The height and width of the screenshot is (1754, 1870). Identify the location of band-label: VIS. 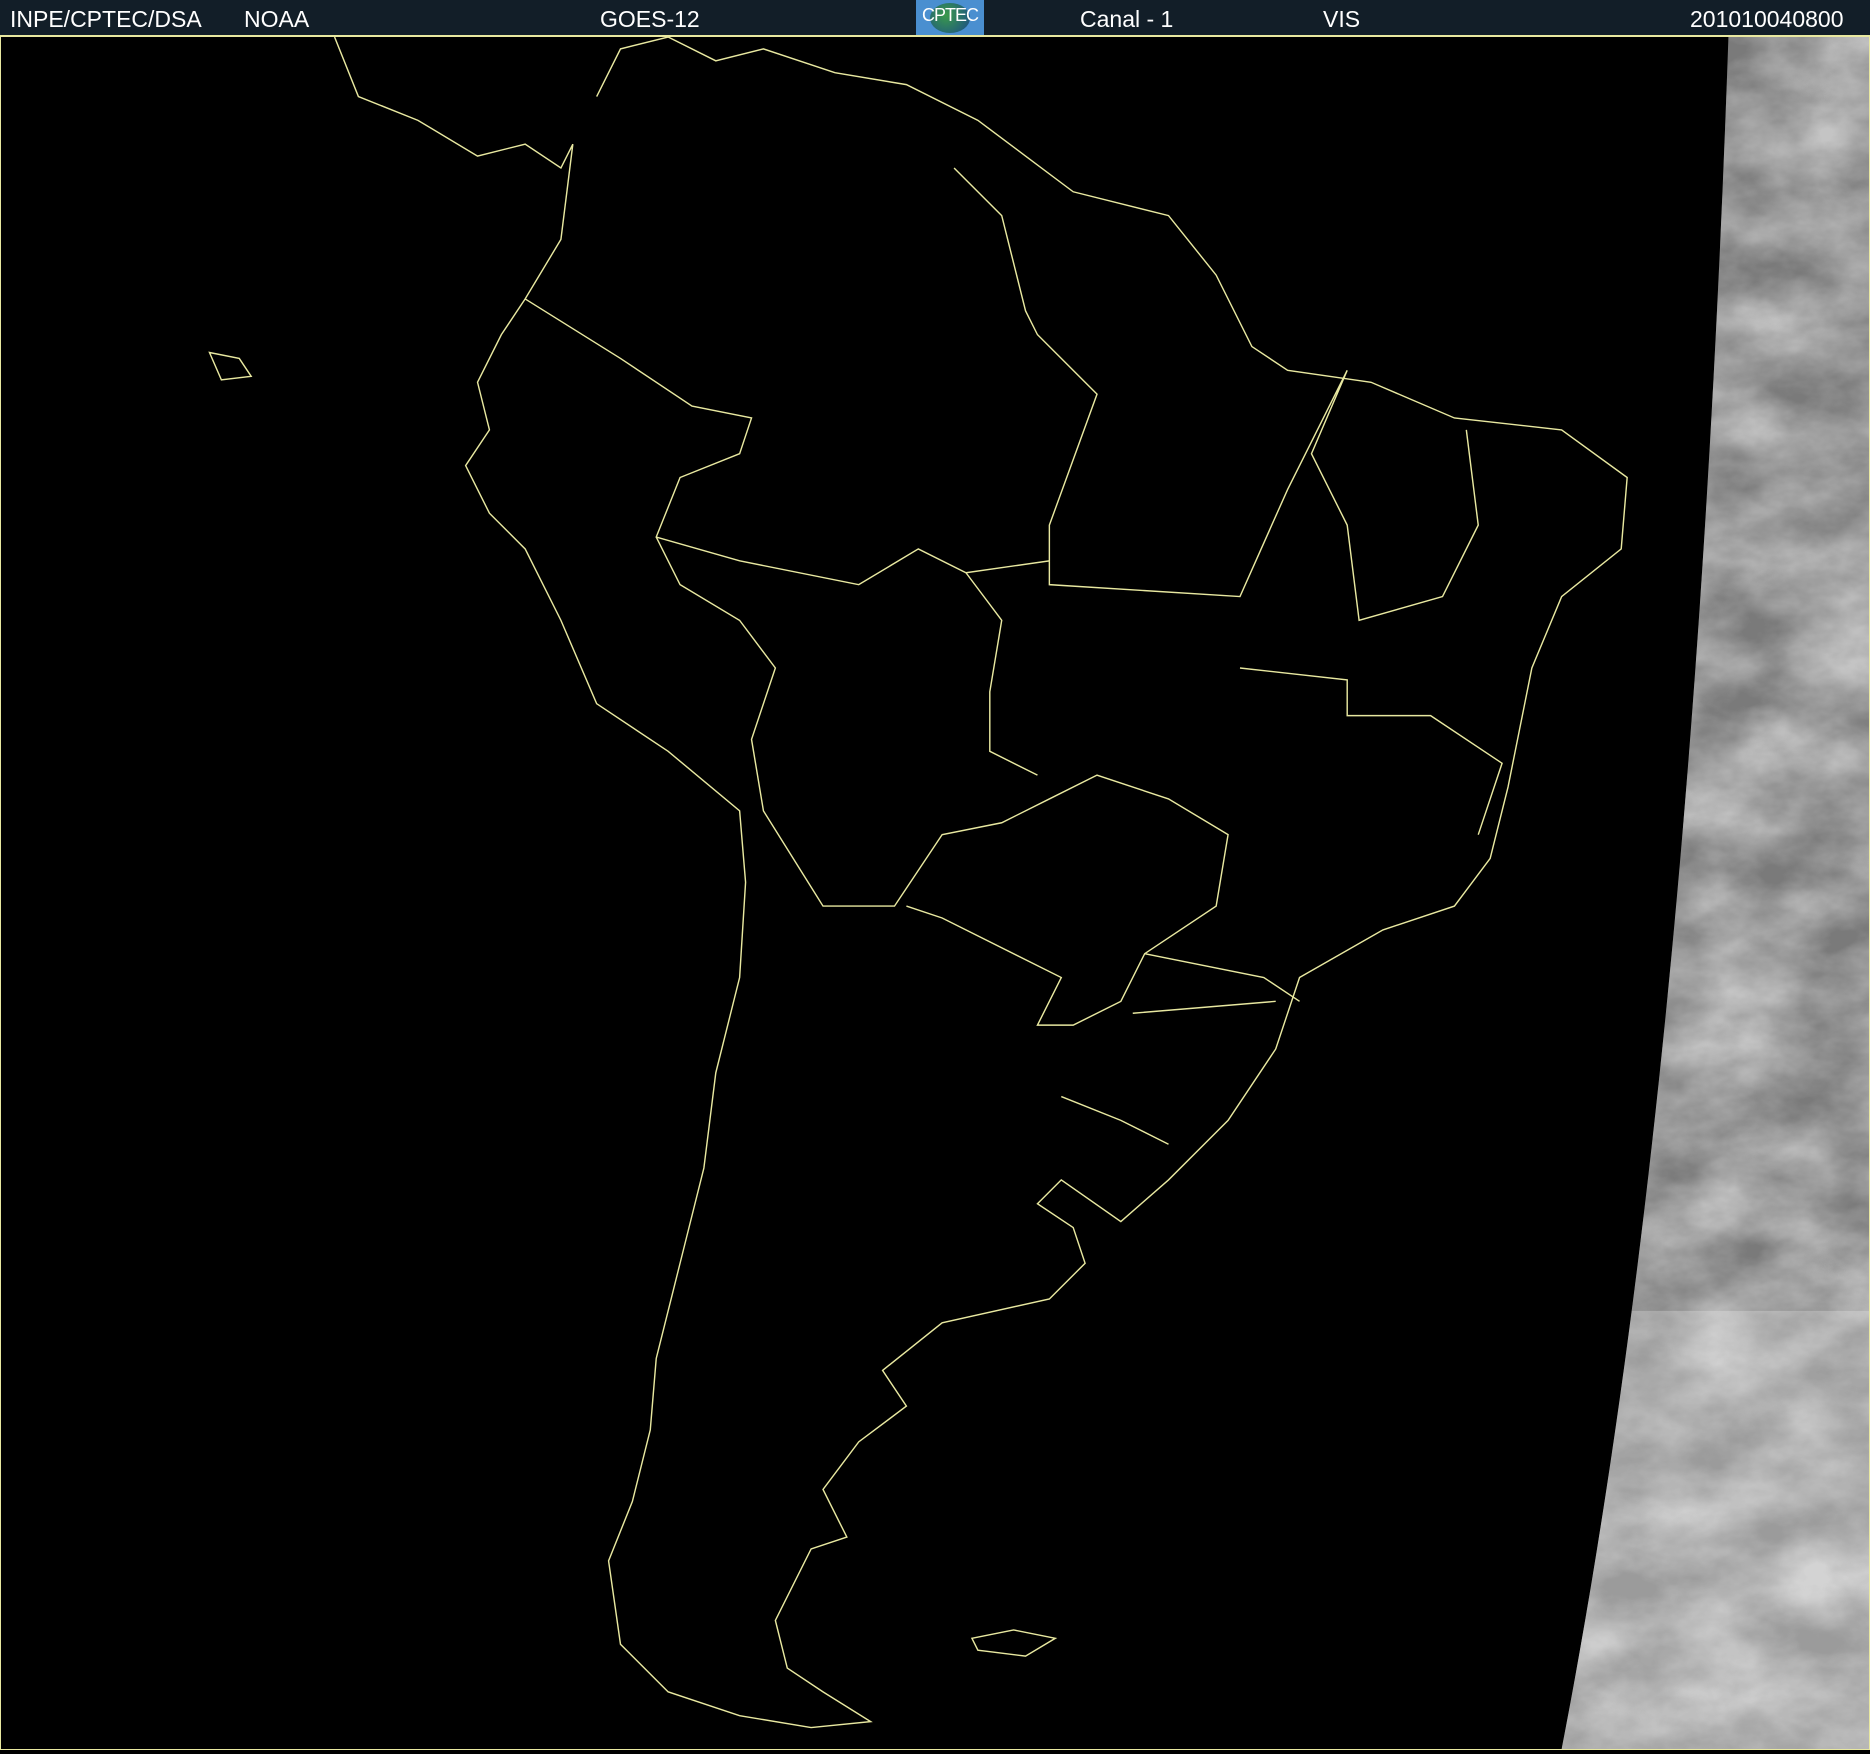
(1342, 19).